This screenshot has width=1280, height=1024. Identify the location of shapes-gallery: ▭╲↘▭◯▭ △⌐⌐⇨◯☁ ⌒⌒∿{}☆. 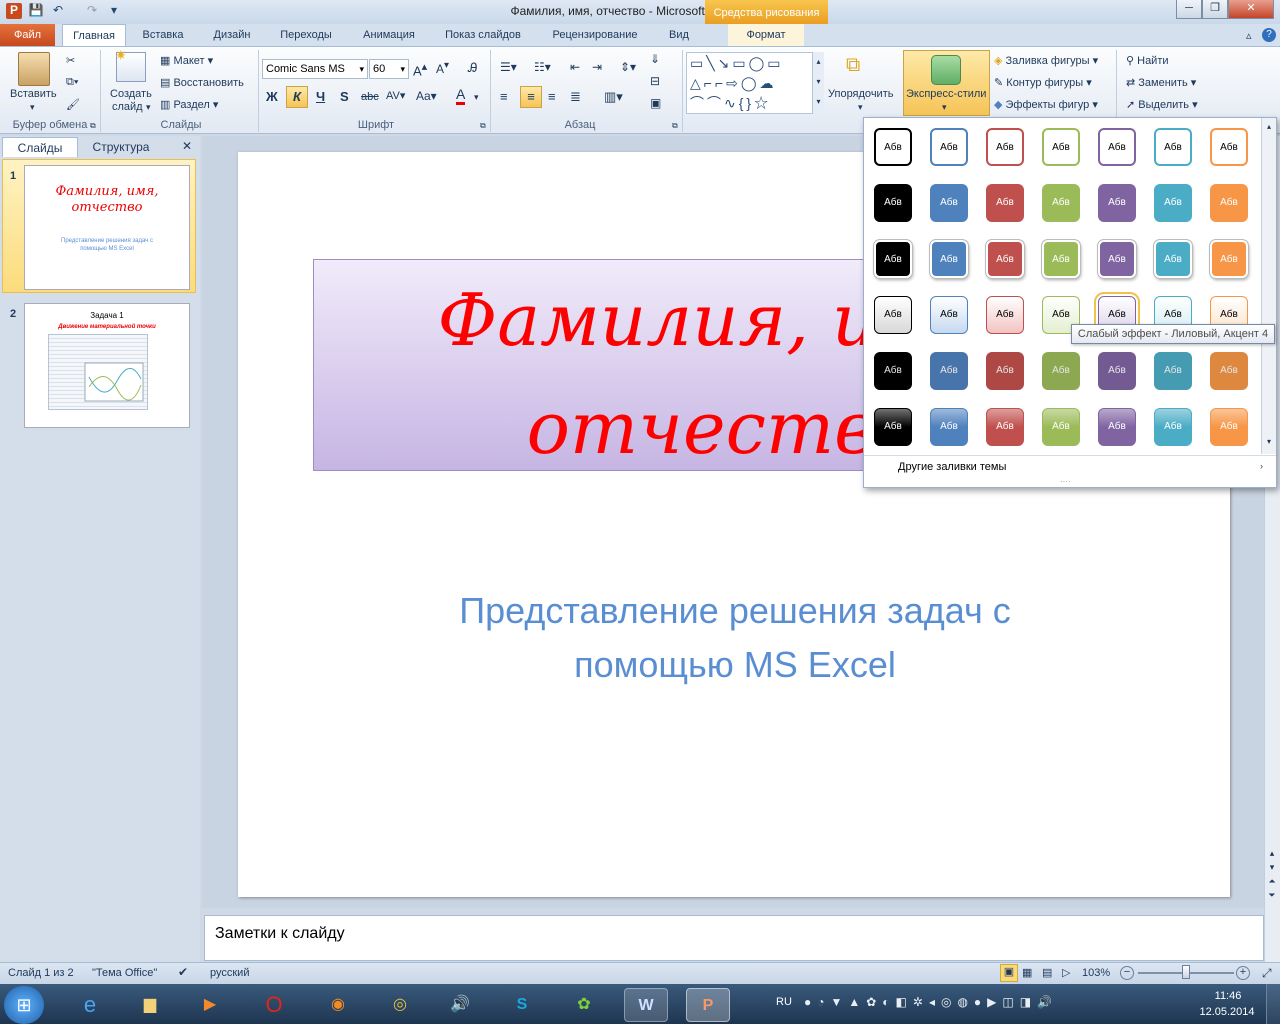
(754, 83).